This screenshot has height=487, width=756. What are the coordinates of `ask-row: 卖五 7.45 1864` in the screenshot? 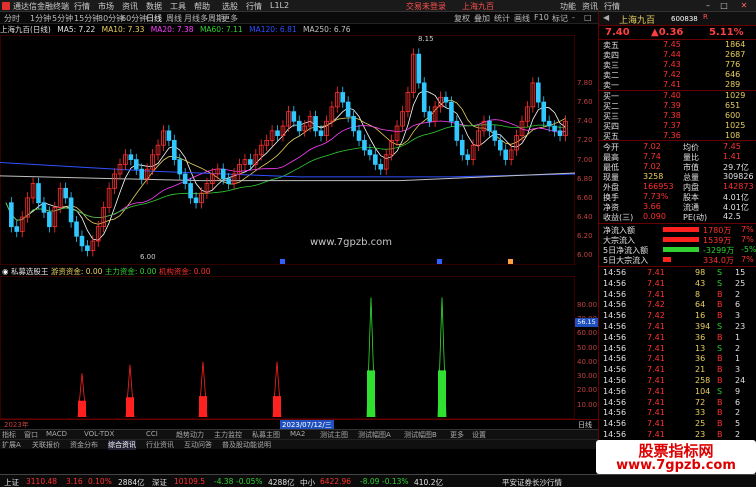 It's located at (677, 45).